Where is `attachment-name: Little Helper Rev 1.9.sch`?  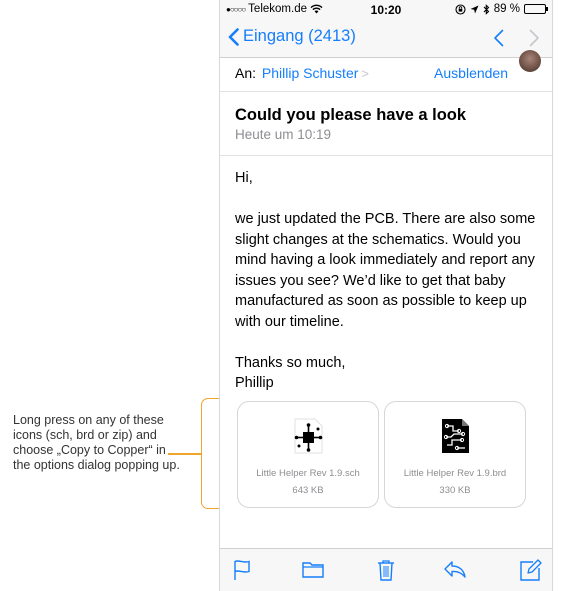
attachment-name: Little Helper Rev 1.9.sch is located at coordinates (308, 473).